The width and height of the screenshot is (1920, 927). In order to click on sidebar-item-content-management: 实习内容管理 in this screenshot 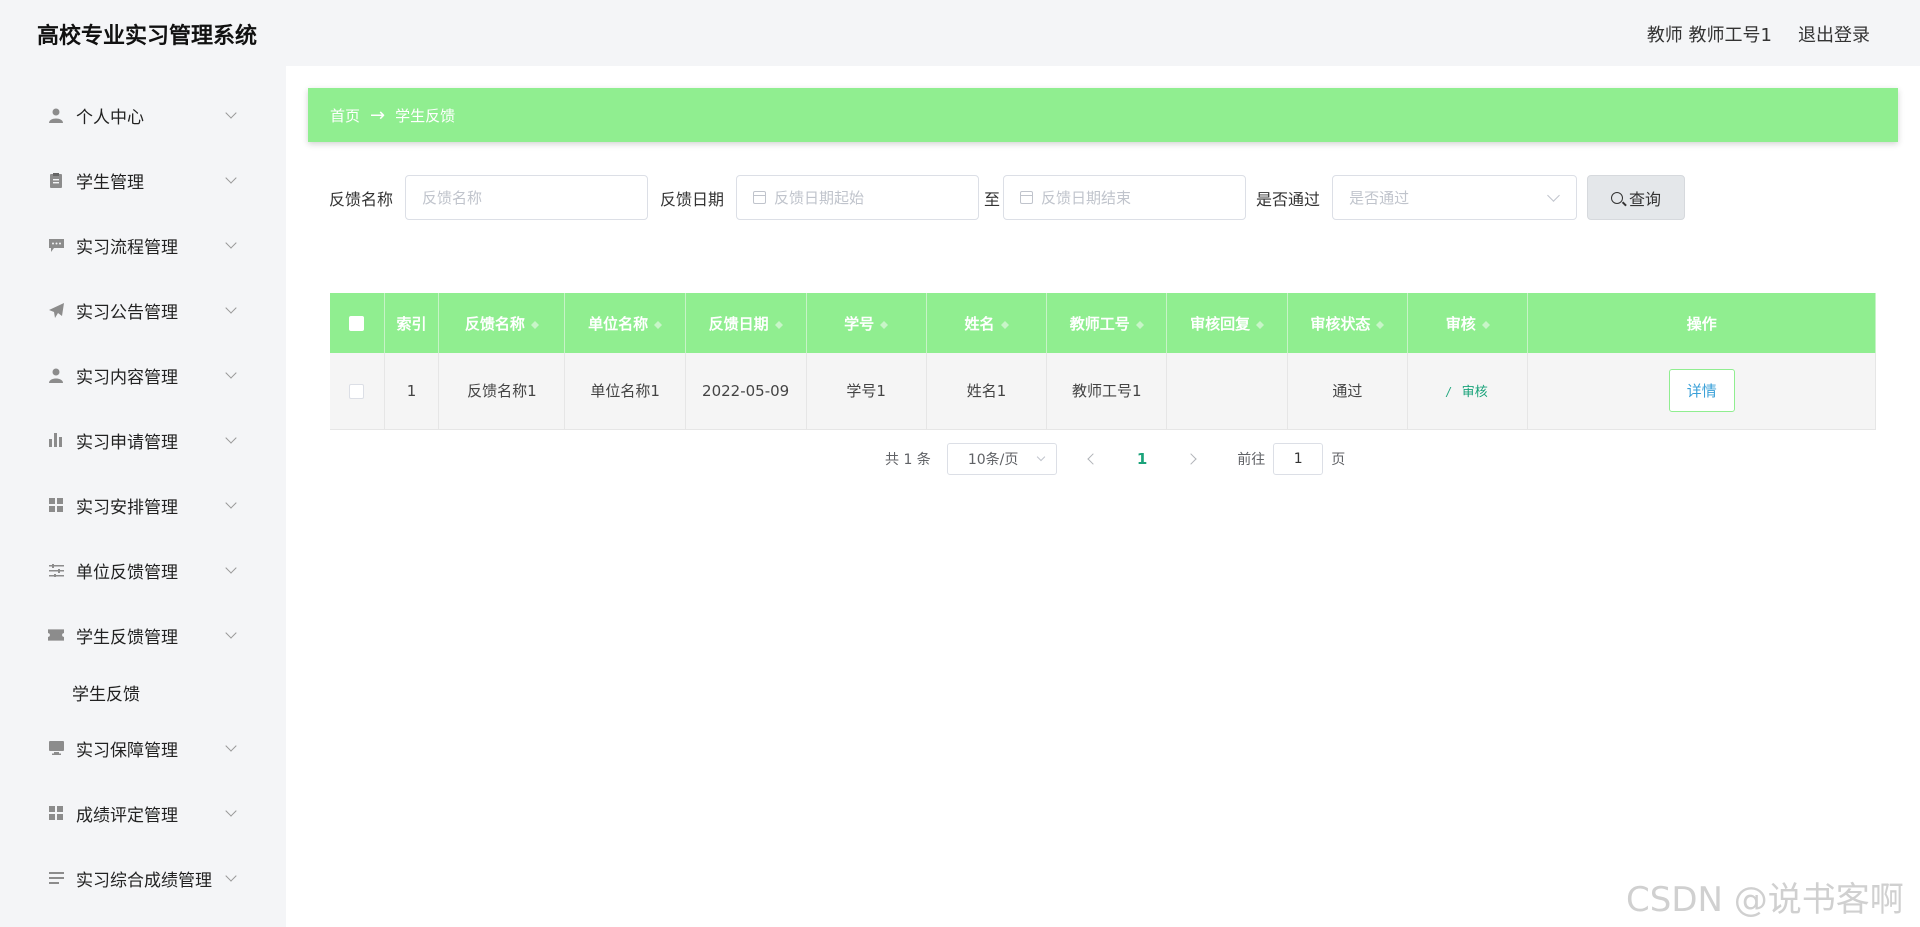, I will do `click(130, 375)`.